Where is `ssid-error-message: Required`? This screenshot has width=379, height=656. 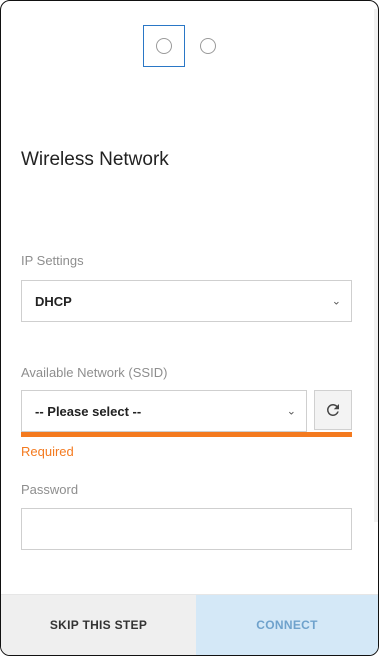
ssid-error-message: Required is located at coordinates (47, 451).